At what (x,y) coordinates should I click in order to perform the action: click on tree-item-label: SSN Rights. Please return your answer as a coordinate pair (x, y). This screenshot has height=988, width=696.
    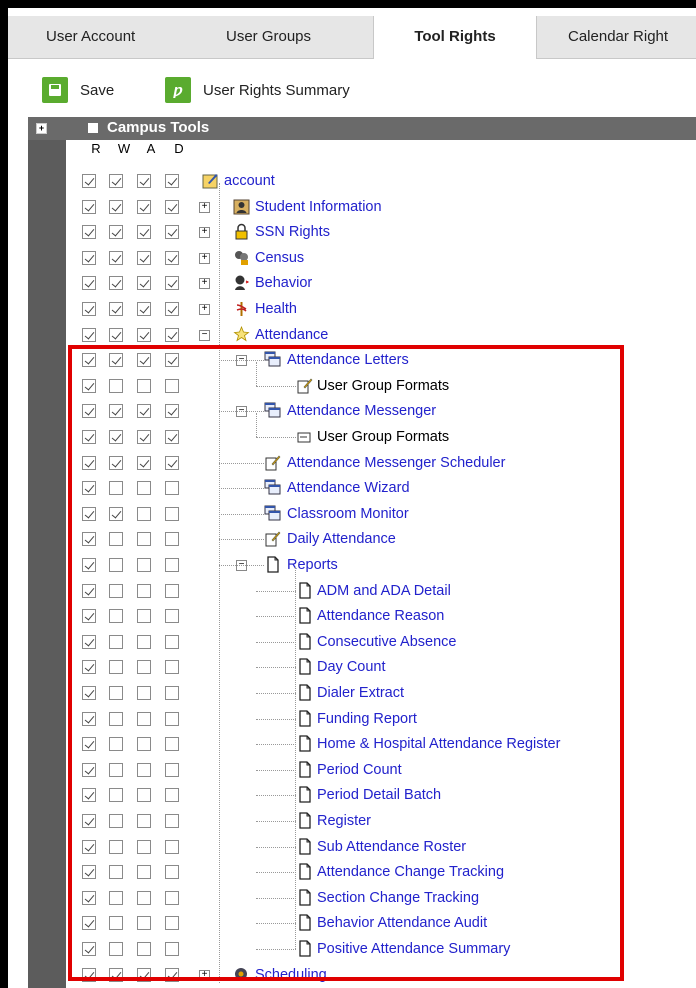
    Looking at the image, I should click on (292, 232).